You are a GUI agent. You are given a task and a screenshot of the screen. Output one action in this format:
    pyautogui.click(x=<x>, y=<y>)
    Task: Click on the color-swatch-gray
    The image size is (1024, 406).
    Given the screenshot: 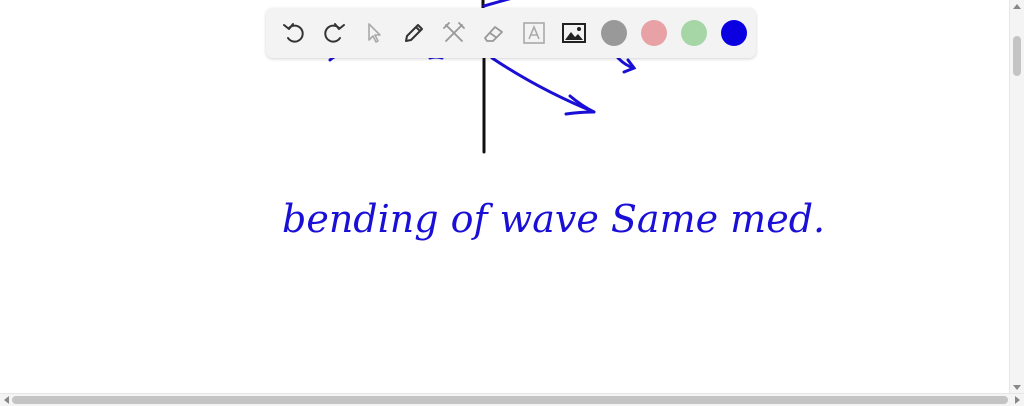 What is the action you would take?
    pyautogui.click(x=614, y=33)
    